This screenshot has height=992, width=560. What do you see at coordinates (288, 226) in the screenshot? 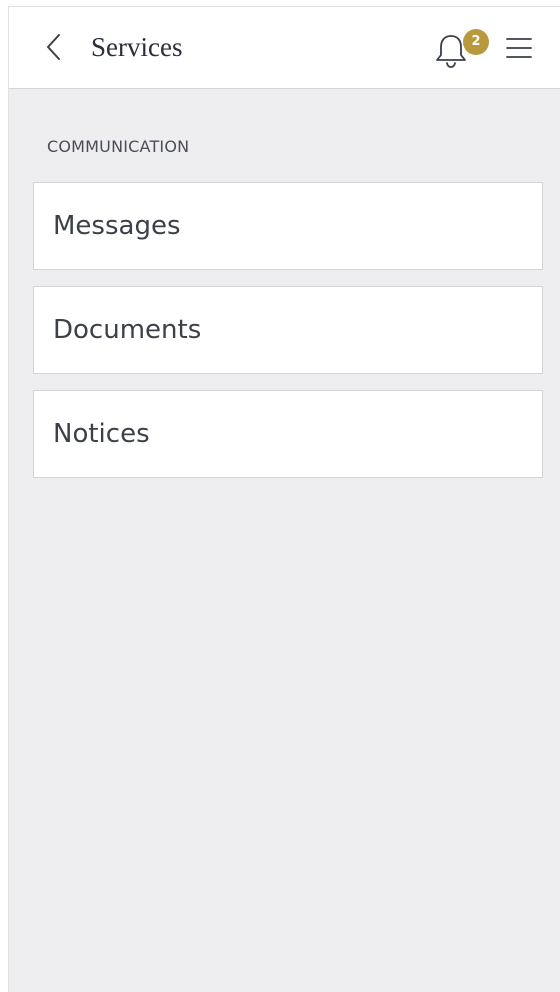
I see `list-item-messages: Messages` at bounding box center [288, 226].